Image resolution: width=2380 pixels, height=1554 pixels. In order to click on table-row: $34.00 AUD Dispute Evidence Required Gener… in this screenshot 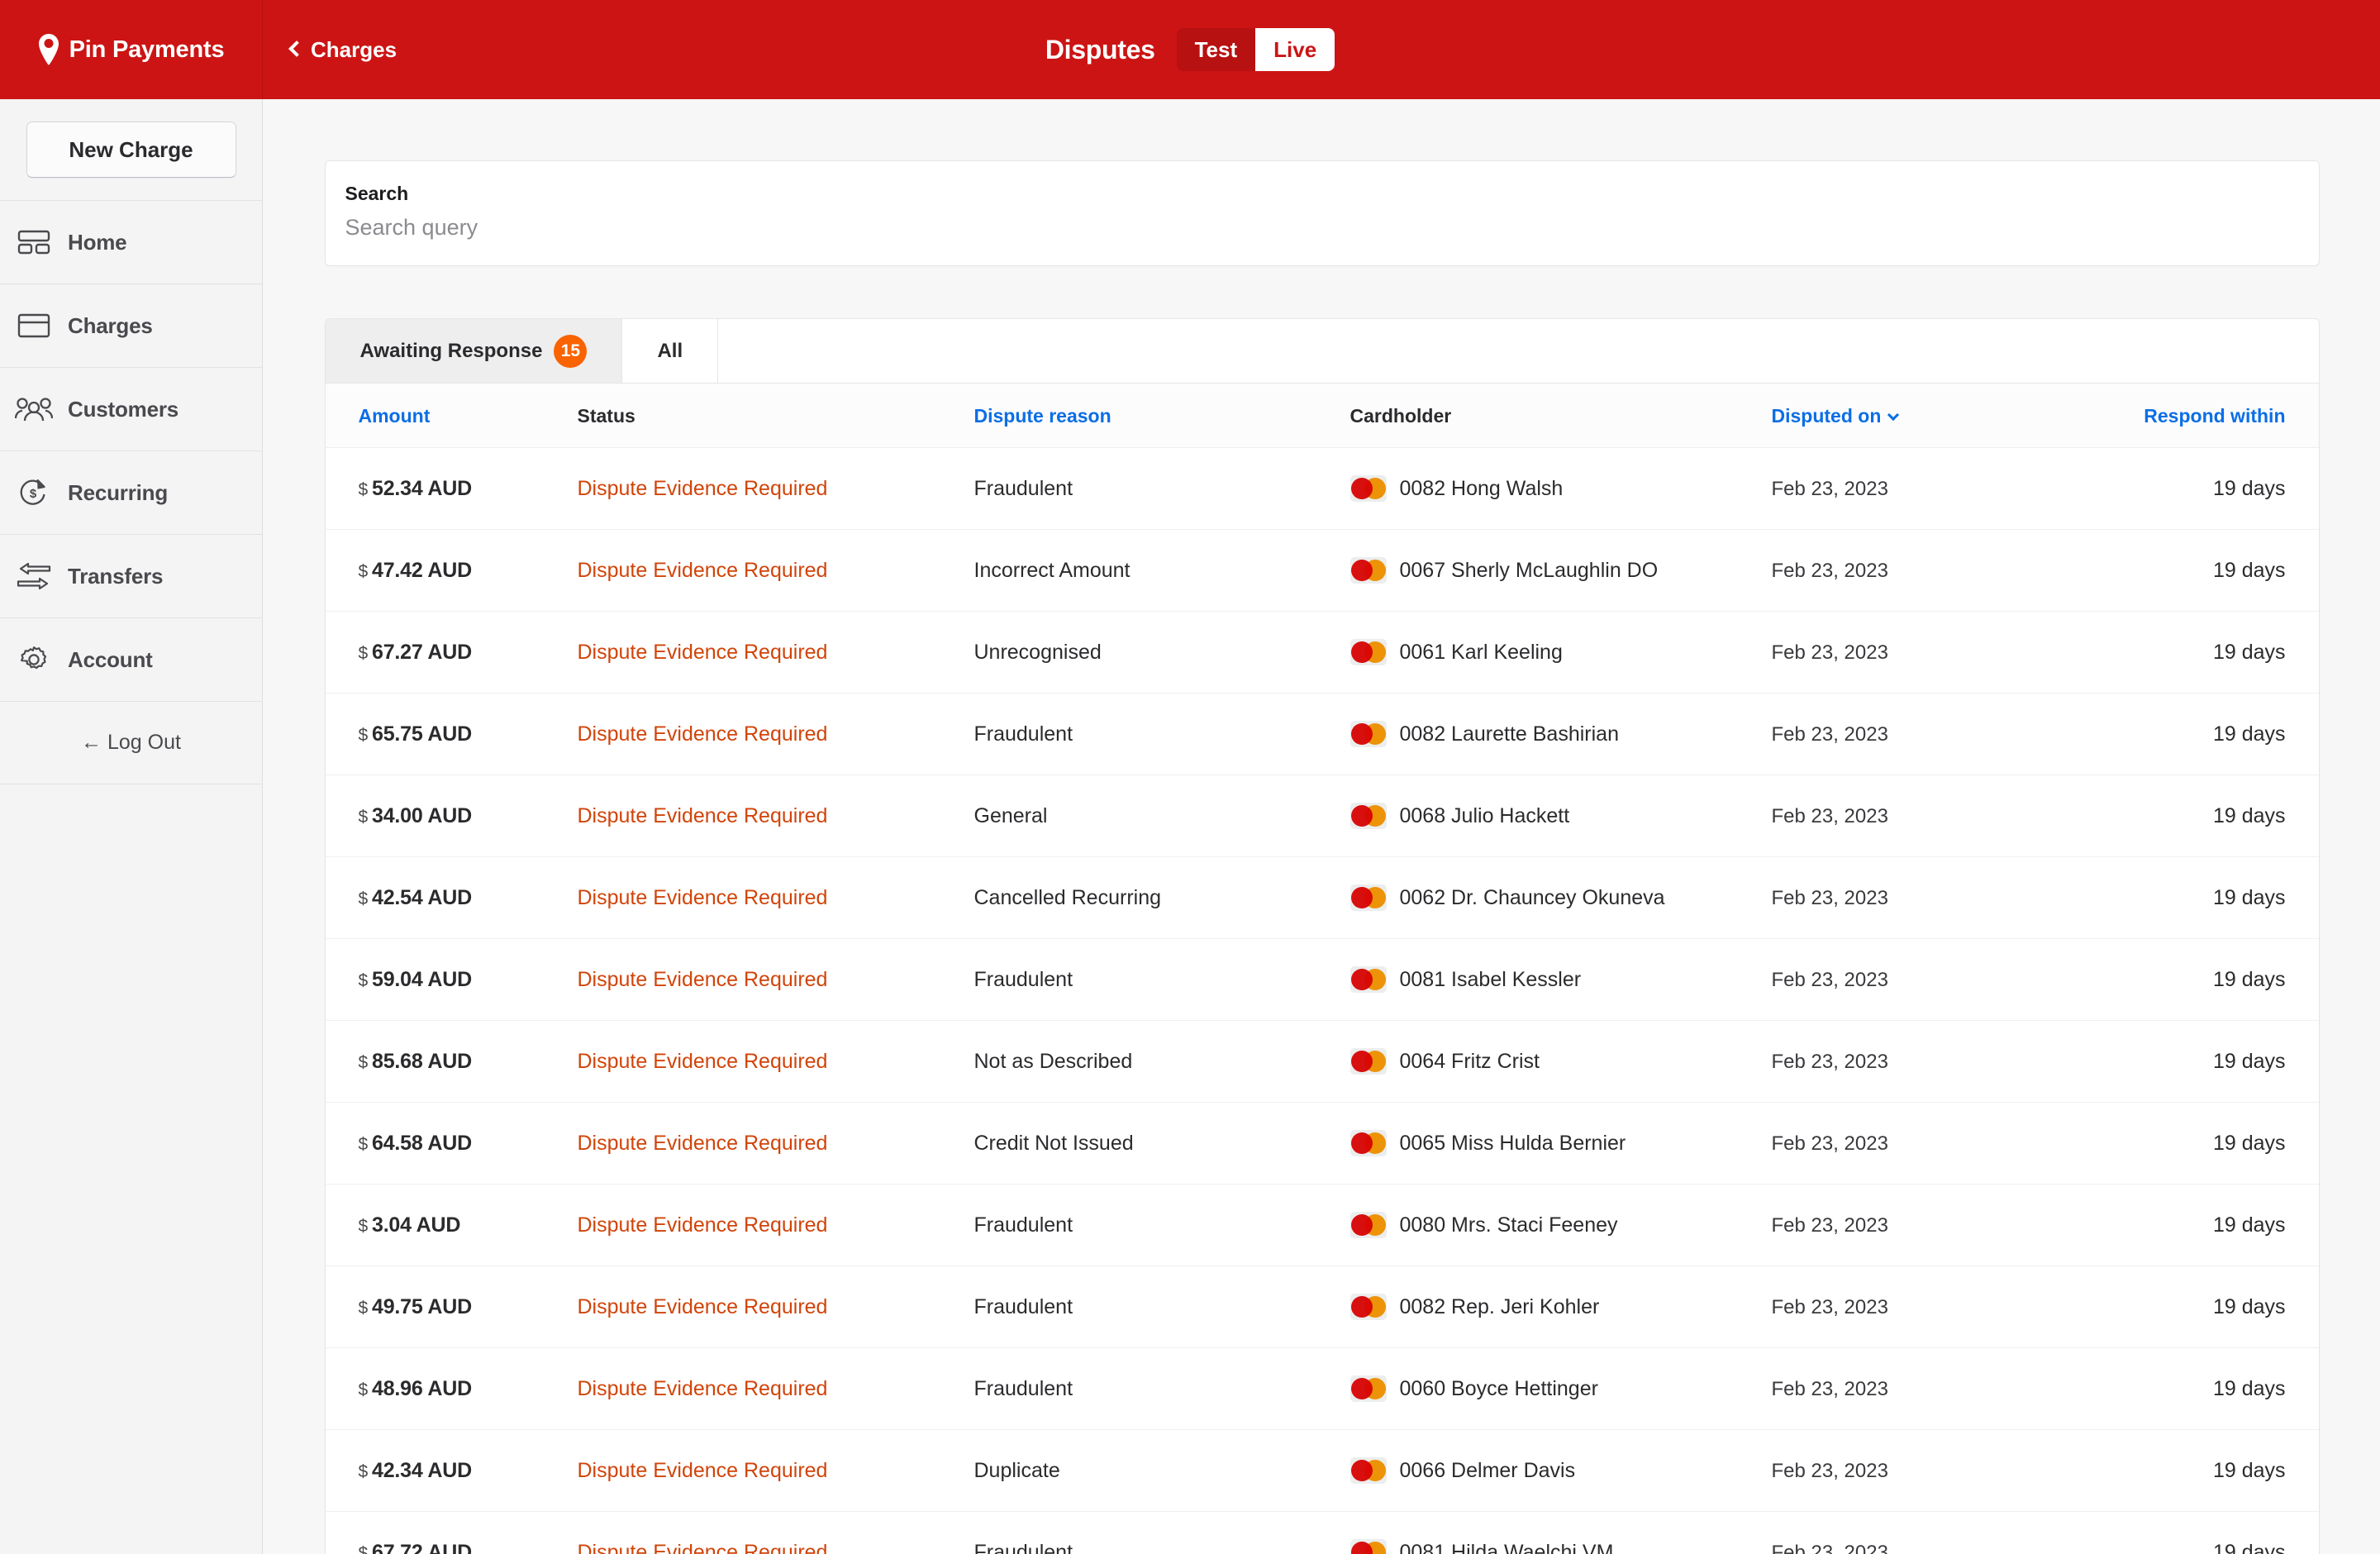, I will do `click(1322, 816)`.